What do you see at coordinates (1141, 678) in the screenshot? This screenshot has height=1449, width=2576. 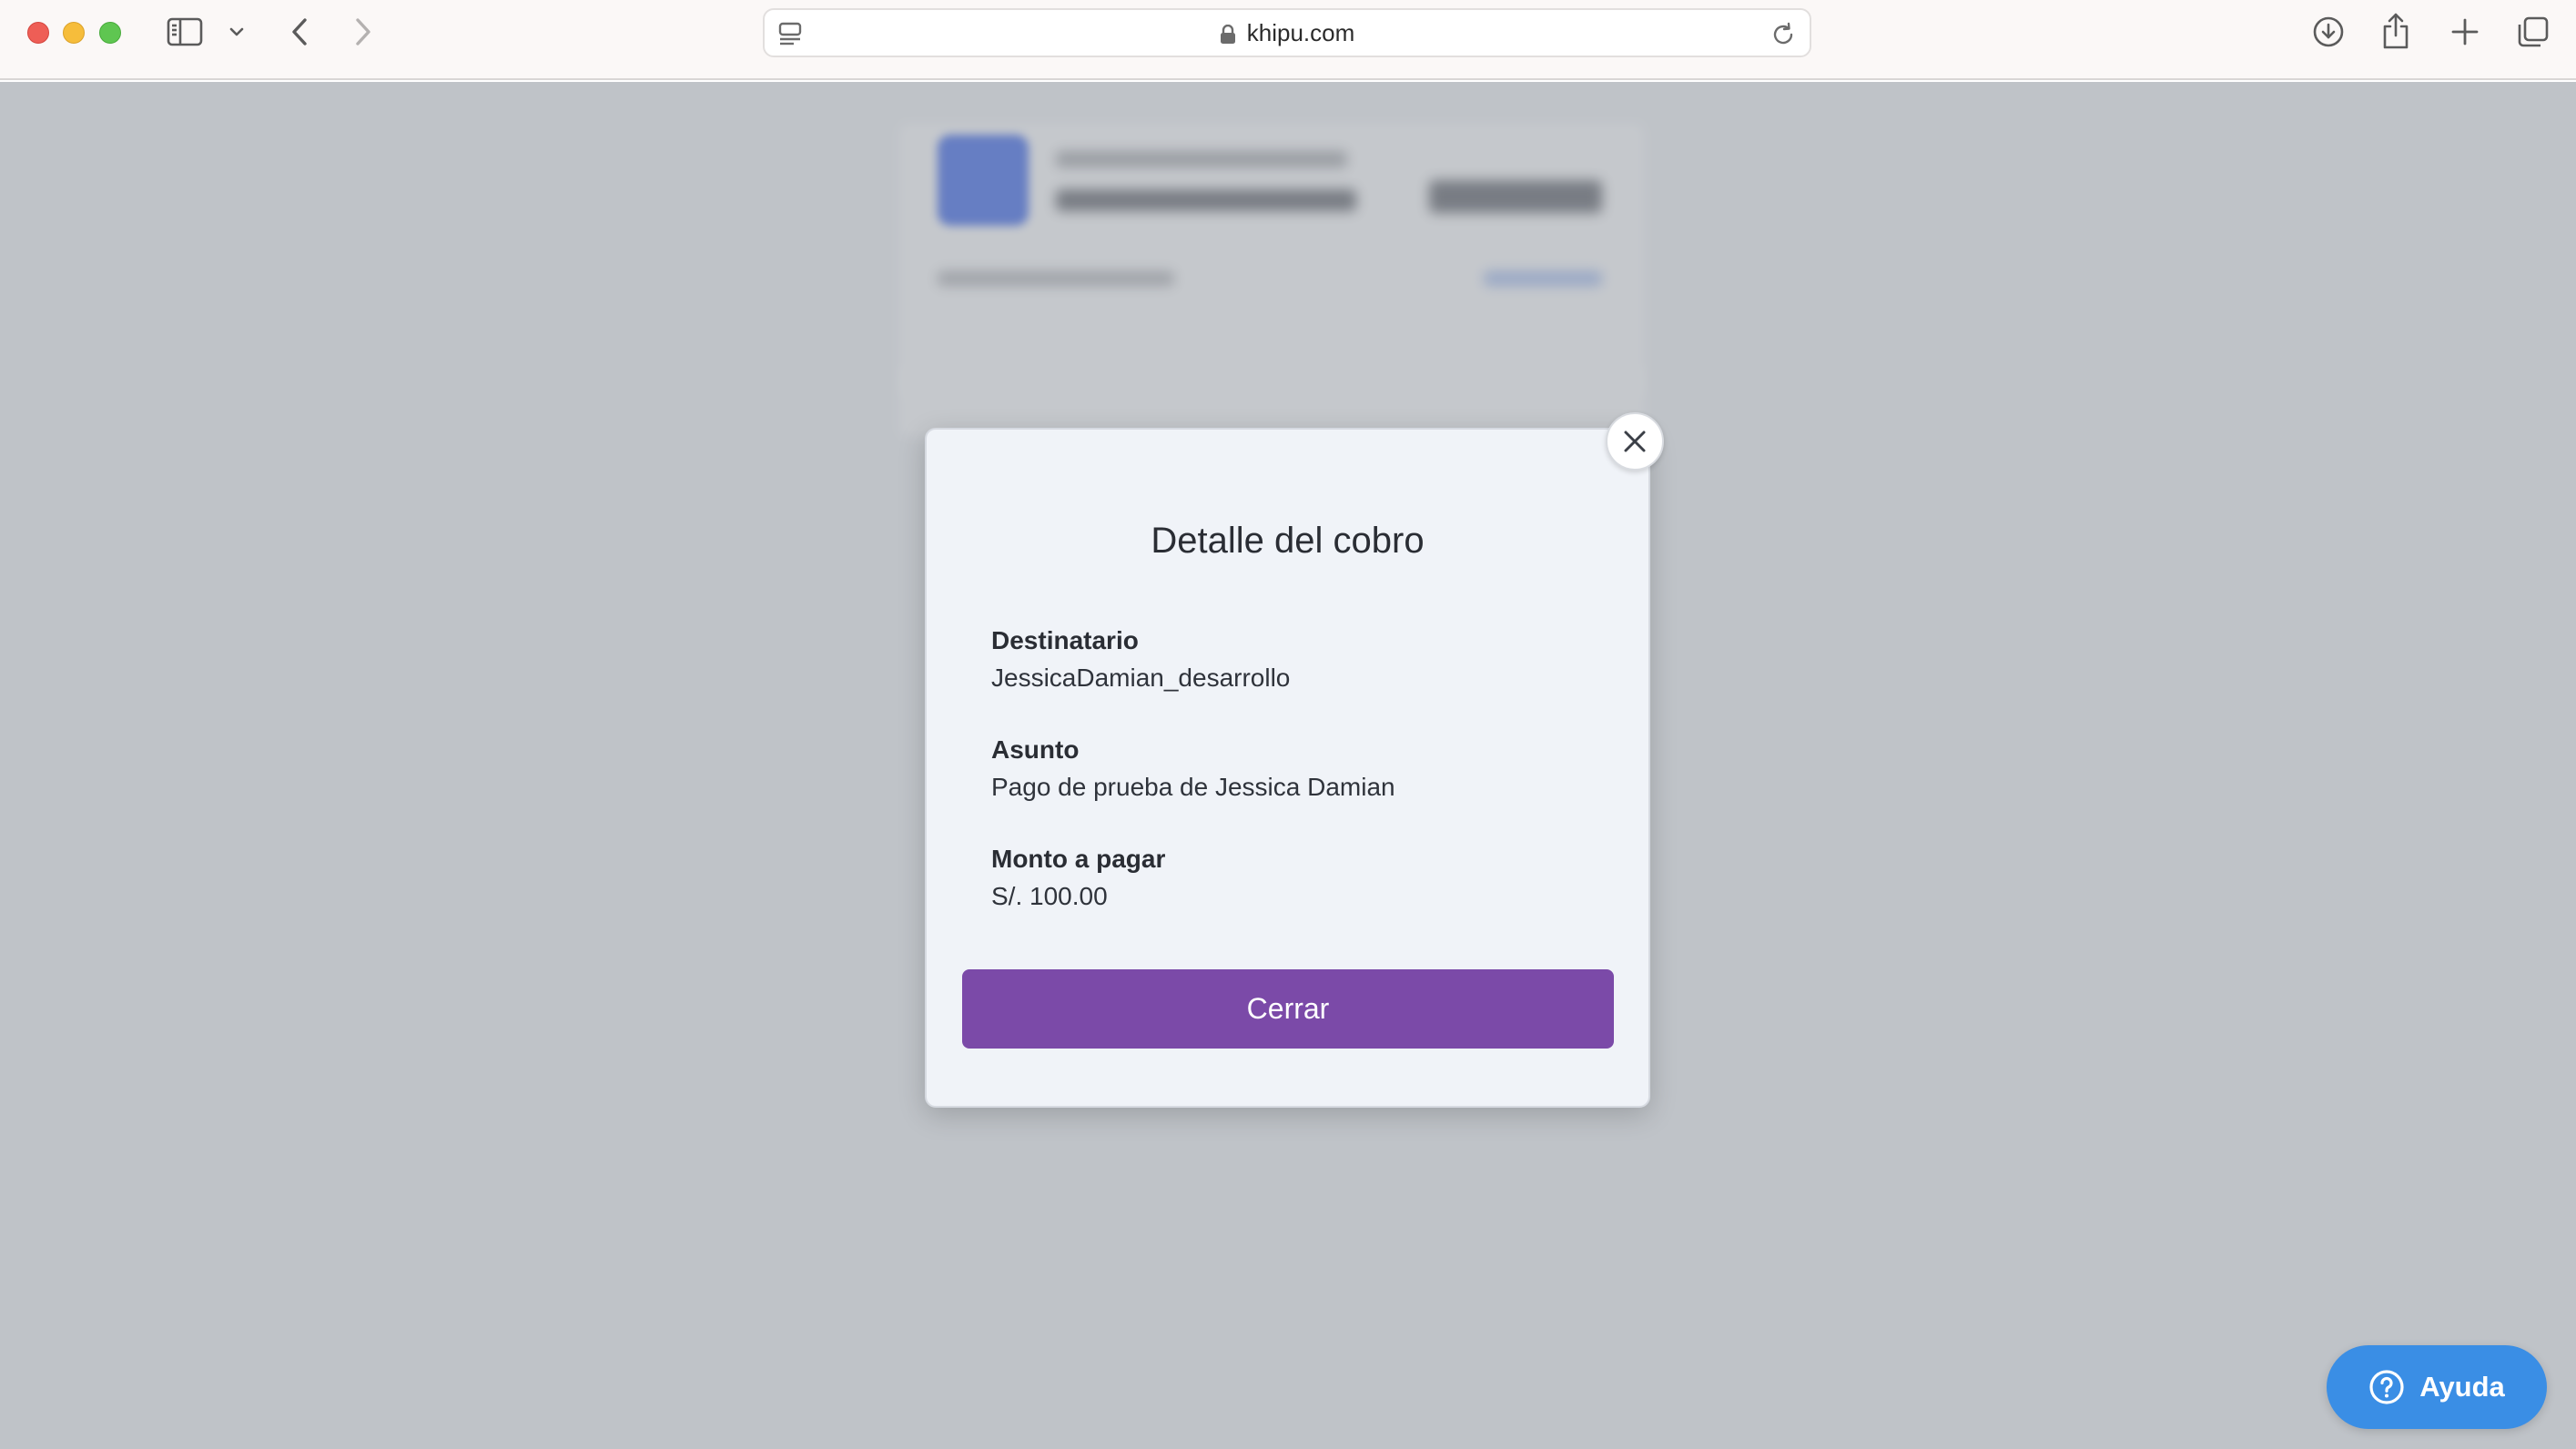 I see `recipient-value: JessicaDamian_desarrollo` at bounding box center [1141, 678].